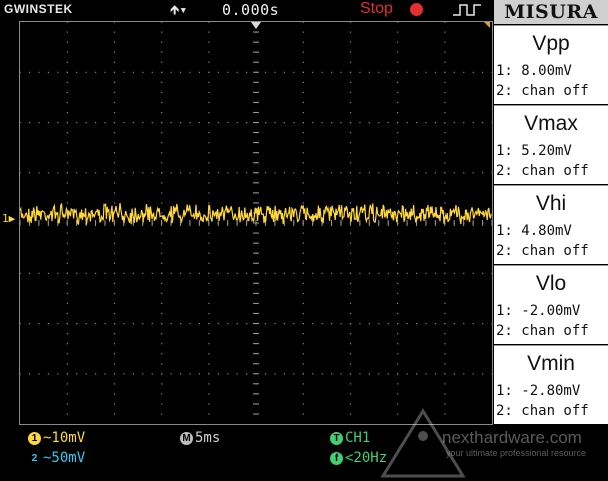  Describe the element at coordinates (179, 10) in the screenshot. I see `trigger-position-icon: 🡹▾` at that location.